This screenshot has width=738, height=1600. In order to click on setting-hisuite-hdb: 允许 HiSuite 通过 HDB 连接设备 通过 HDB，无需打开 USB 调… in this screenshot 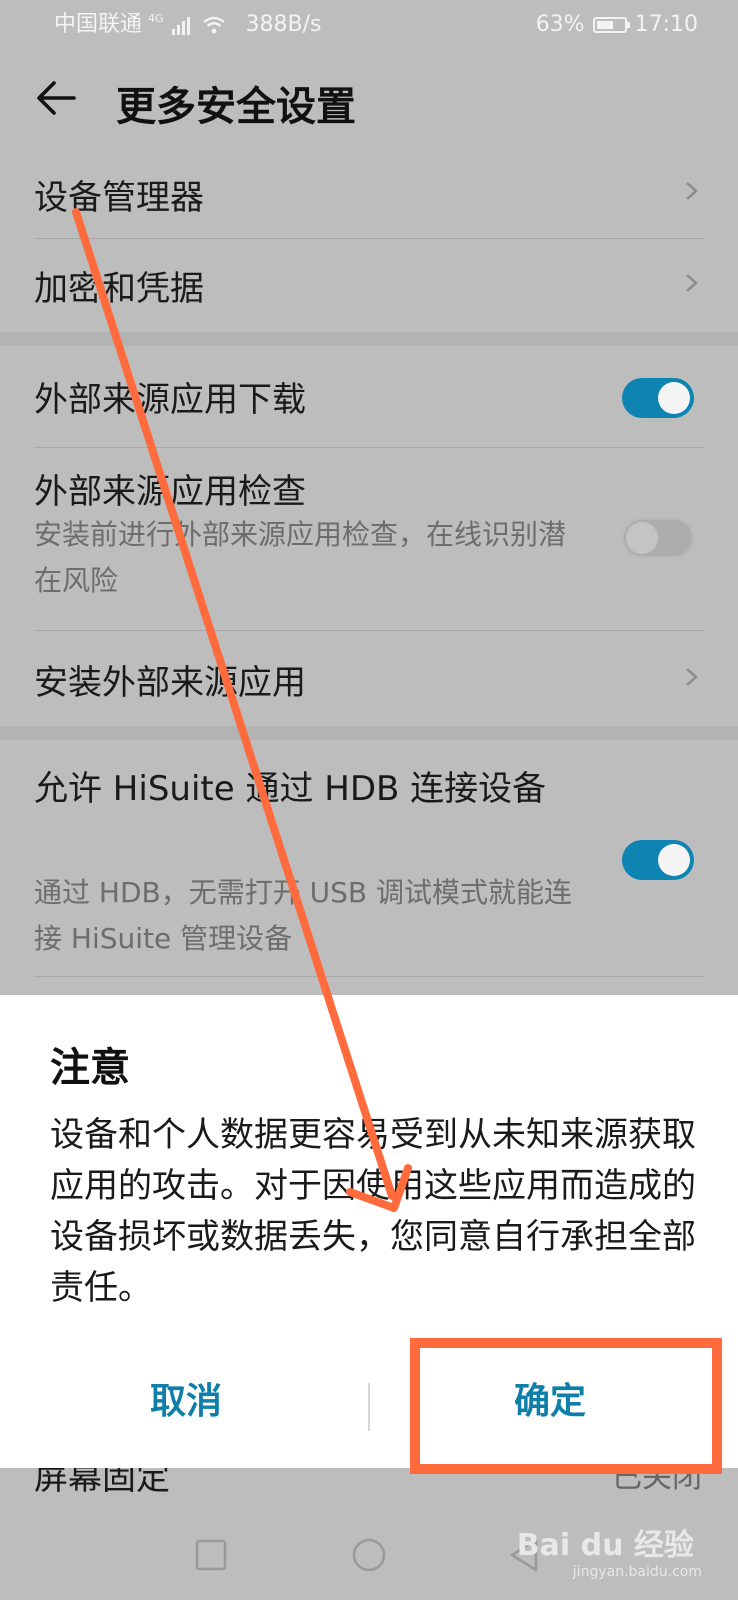, I will do `click(369, 862)`.